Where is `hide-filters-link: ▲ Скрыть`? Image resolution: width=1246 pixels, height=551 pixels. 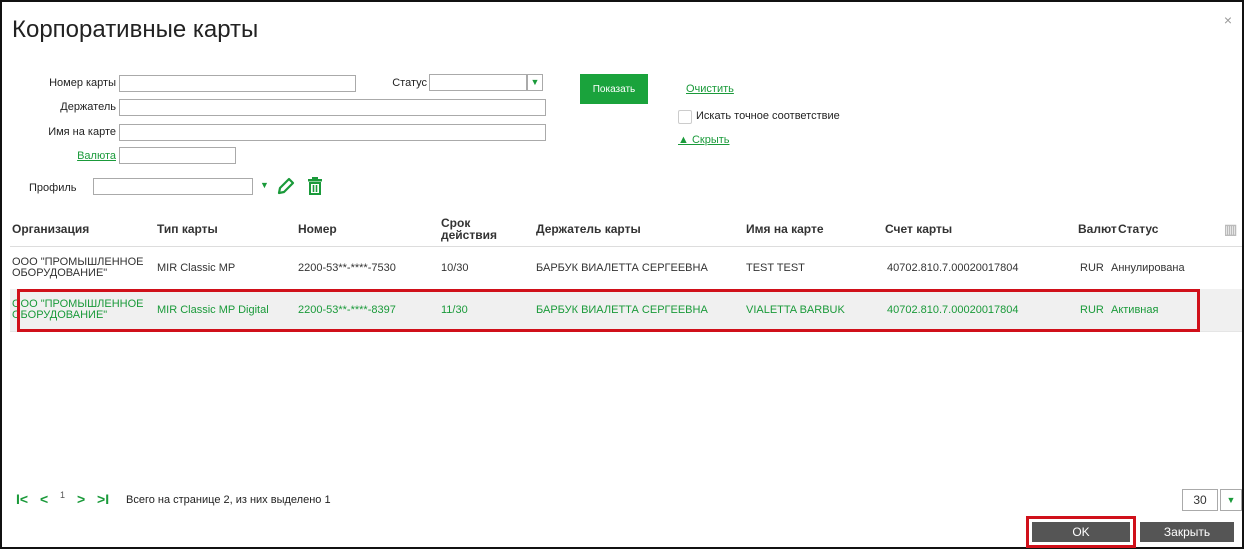
hide-filters-link: ▲ Скрыть is located at coordinates (704, 140).